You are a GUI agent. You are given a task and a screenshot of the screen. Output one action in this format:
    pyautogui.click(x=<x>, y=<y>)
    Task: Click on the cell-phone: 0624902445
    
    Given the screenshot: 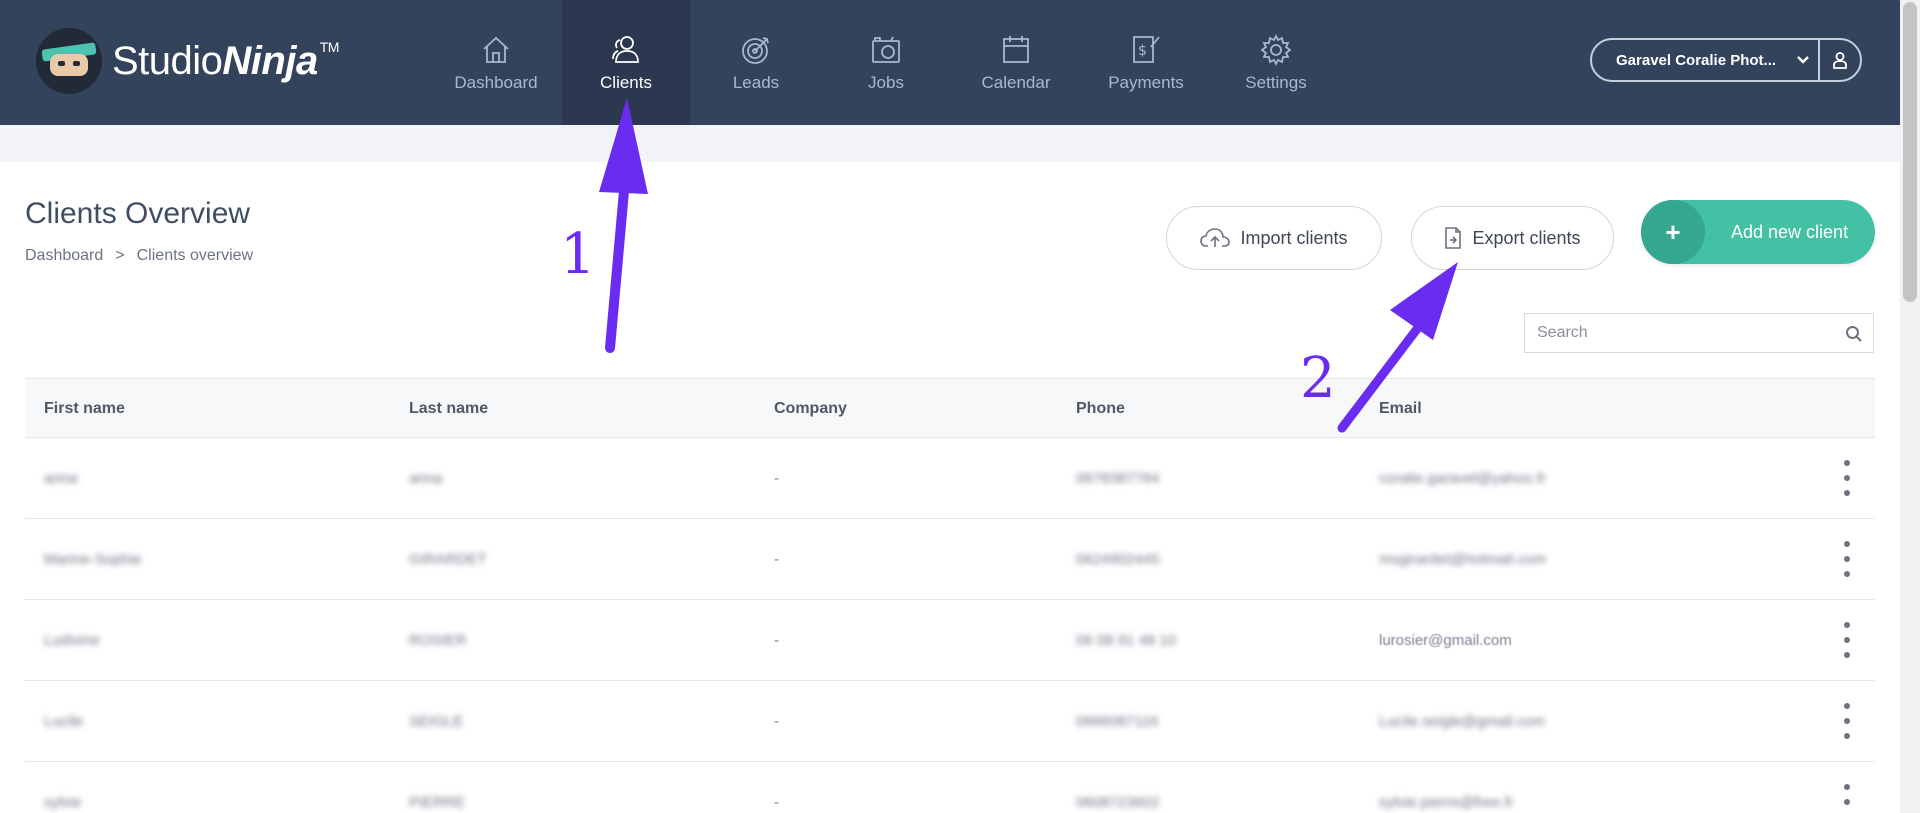 What is the action you would take?
    pyautogui.click(x=1118, y=559)
    